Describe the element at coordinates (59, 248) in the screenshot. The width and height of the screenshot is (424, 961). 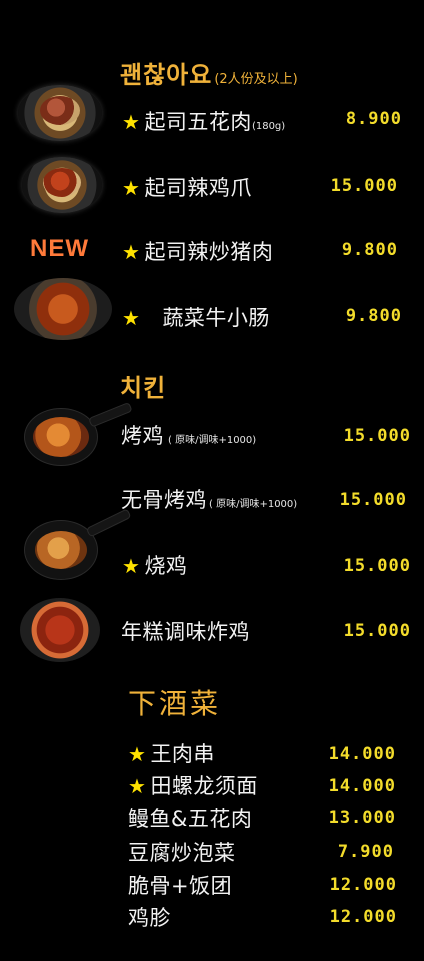
I see `new-badge: NEW` at that location.